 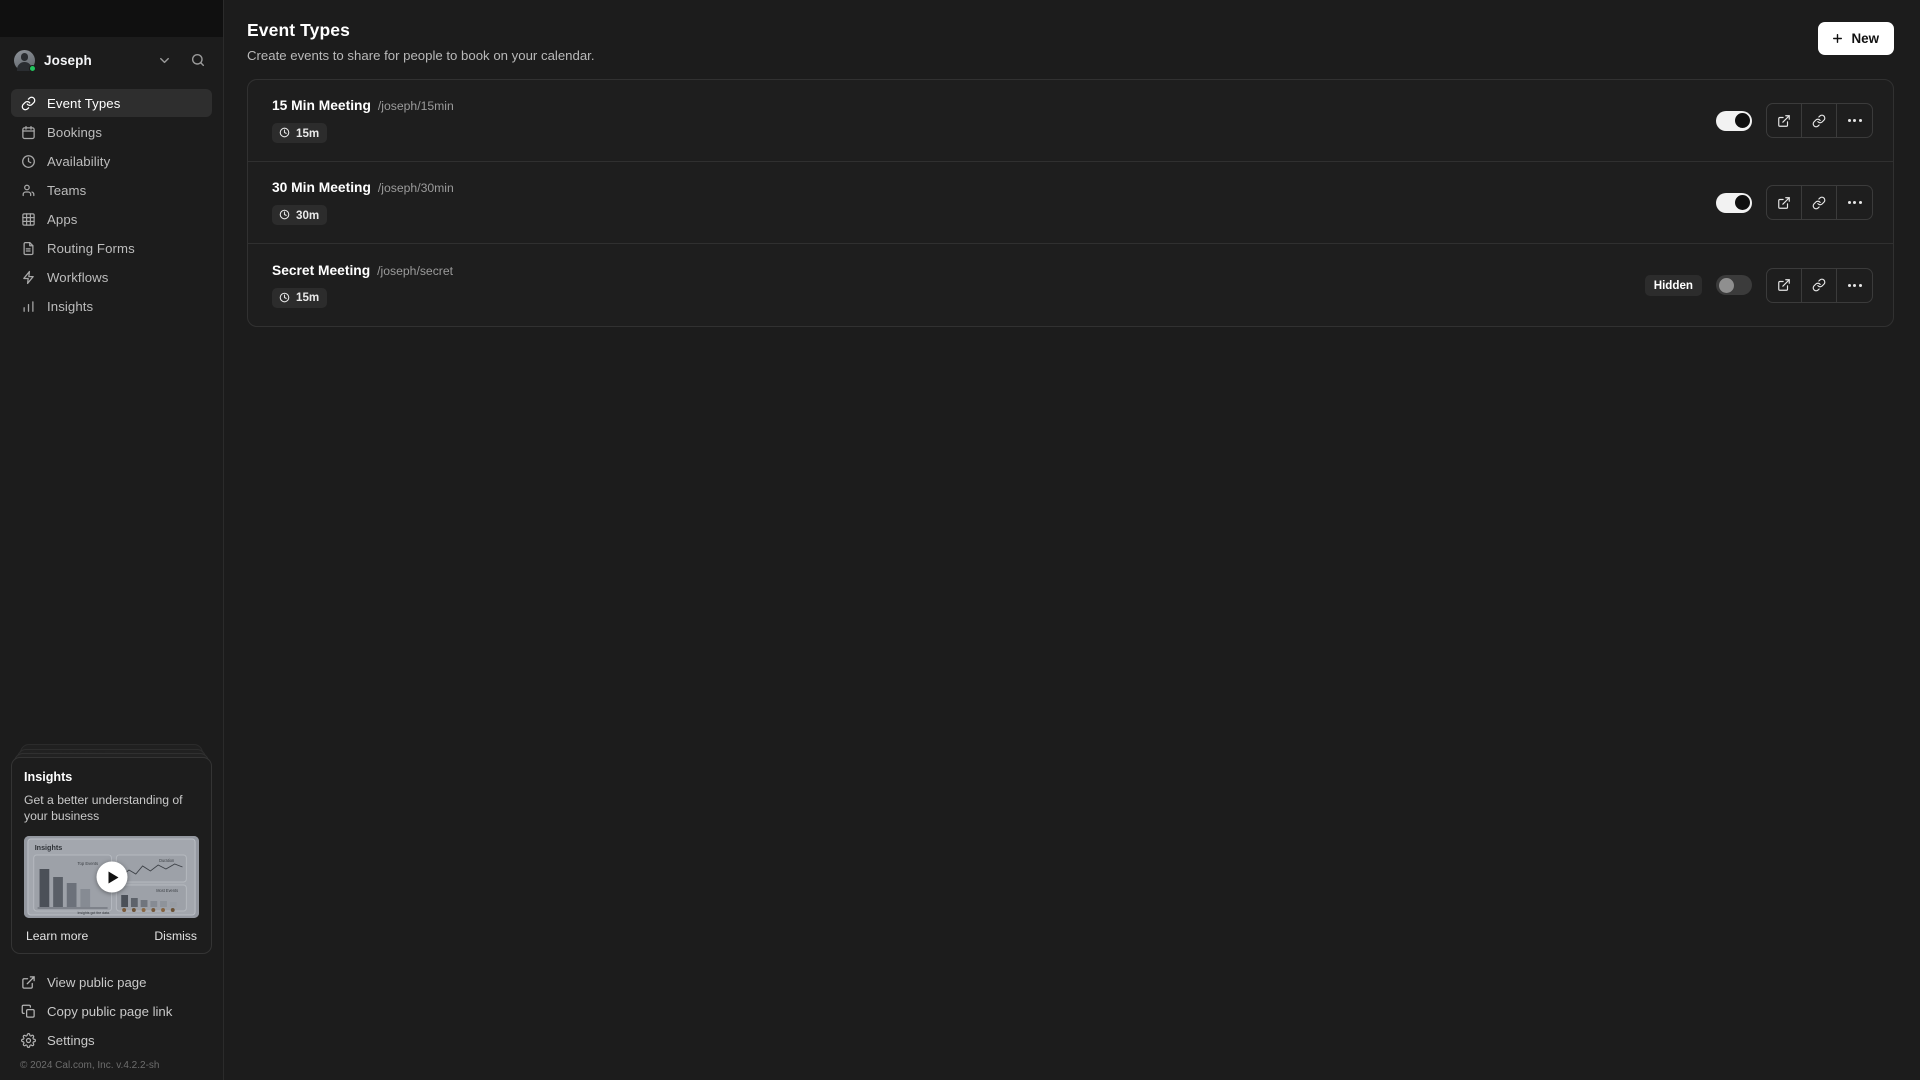 What do you see at coordinates (111, 982) in the screenshot?
I see `view-public-page-link: View public page` at bounding box center [111, 982].